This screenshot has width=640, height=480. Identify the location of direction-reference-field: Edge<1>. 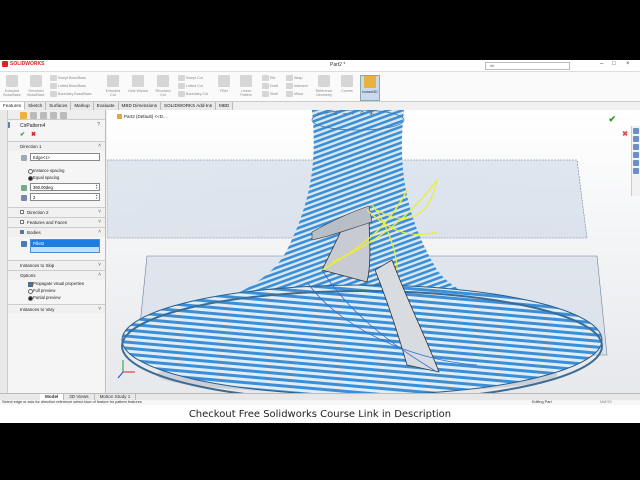
(65, 157).